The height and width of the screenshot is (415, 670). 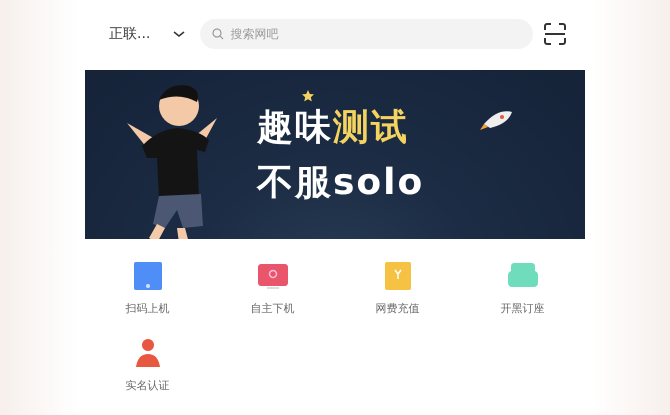 I want to click on star-icon, so click(x=308, y=96).